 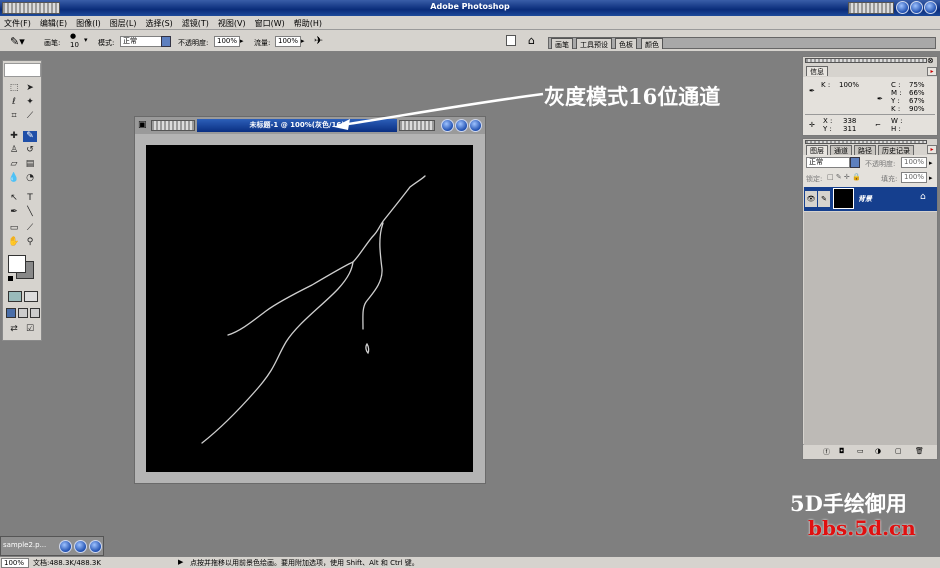 I want to click on blend-mode-select: 正常, so click(x=828, y=162).